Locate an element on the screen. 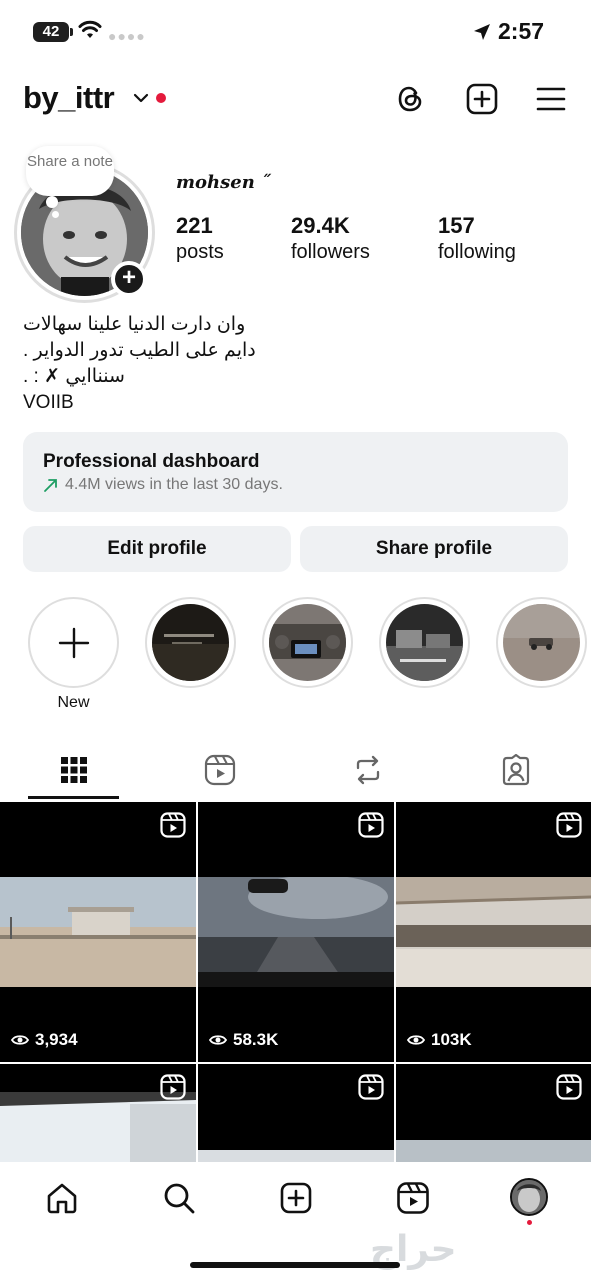 Image resolution: width=591 pixels, height=1280 pixels. display-name: mohsen ˝ is located at coordinates (223, 182).